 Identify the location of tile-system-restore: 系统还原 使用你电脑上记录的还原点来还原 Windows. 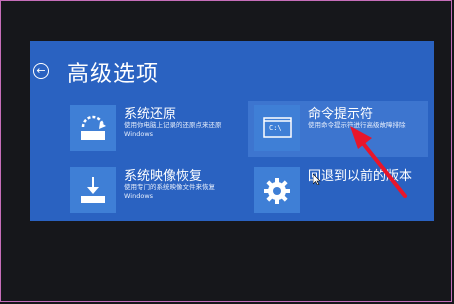
(154, 129).